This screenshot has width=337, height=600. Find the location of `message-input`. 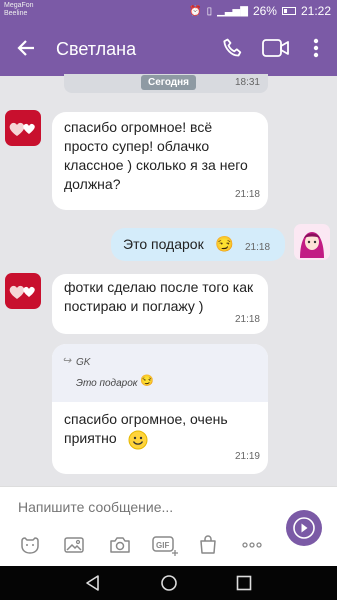

message-input is located at coordinates (143, 507).